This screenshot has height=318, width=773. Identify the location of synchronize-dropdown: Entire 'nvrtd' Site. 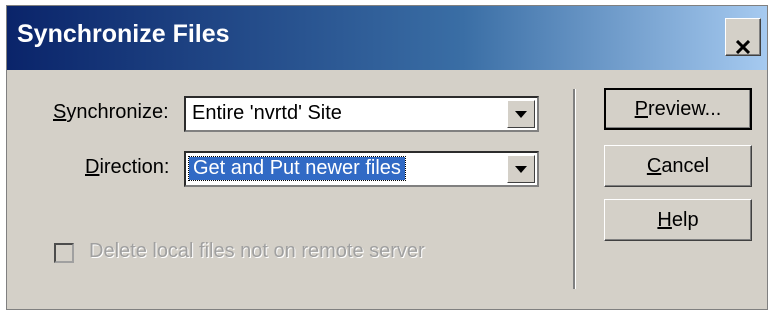
(361, 114).